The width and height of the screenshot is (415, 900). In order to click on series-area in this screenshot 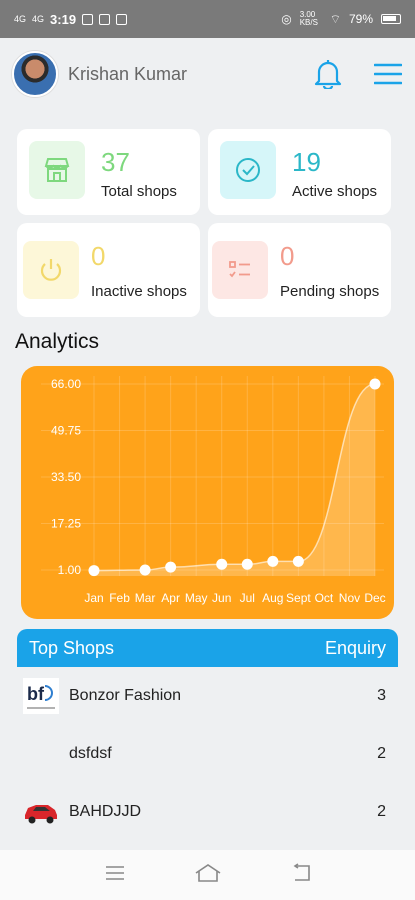, I will do `click(234, 480)`.